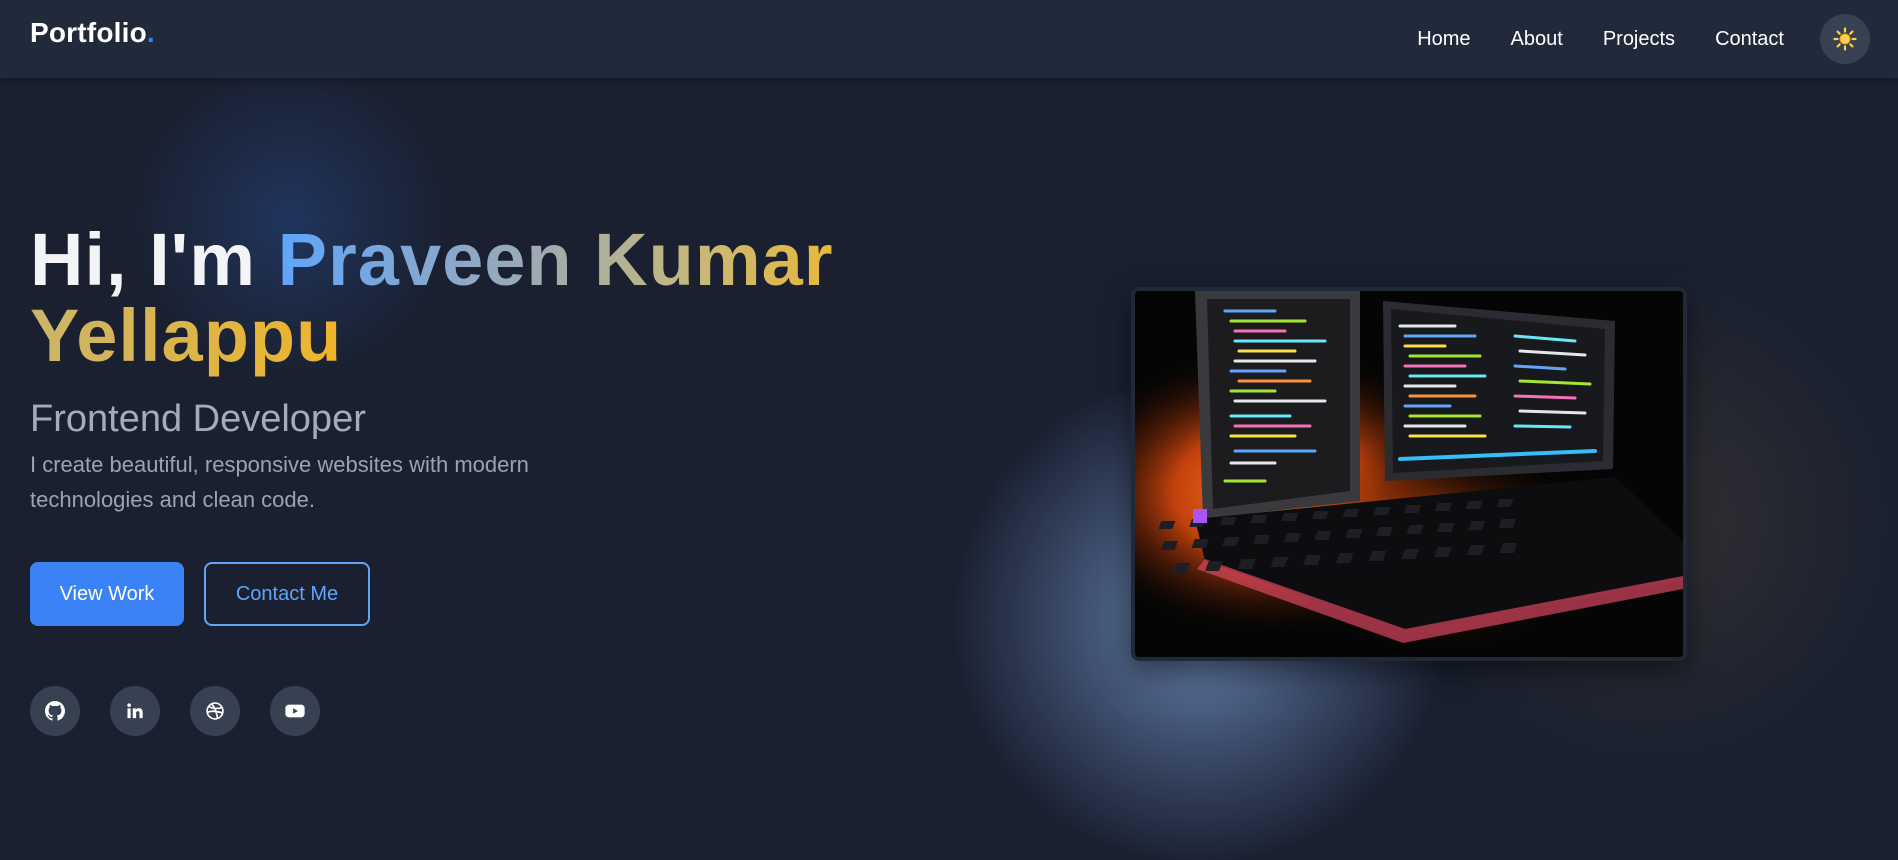 The image size is (1898, 860). I want to click on youtube-link, so click(295, 711).